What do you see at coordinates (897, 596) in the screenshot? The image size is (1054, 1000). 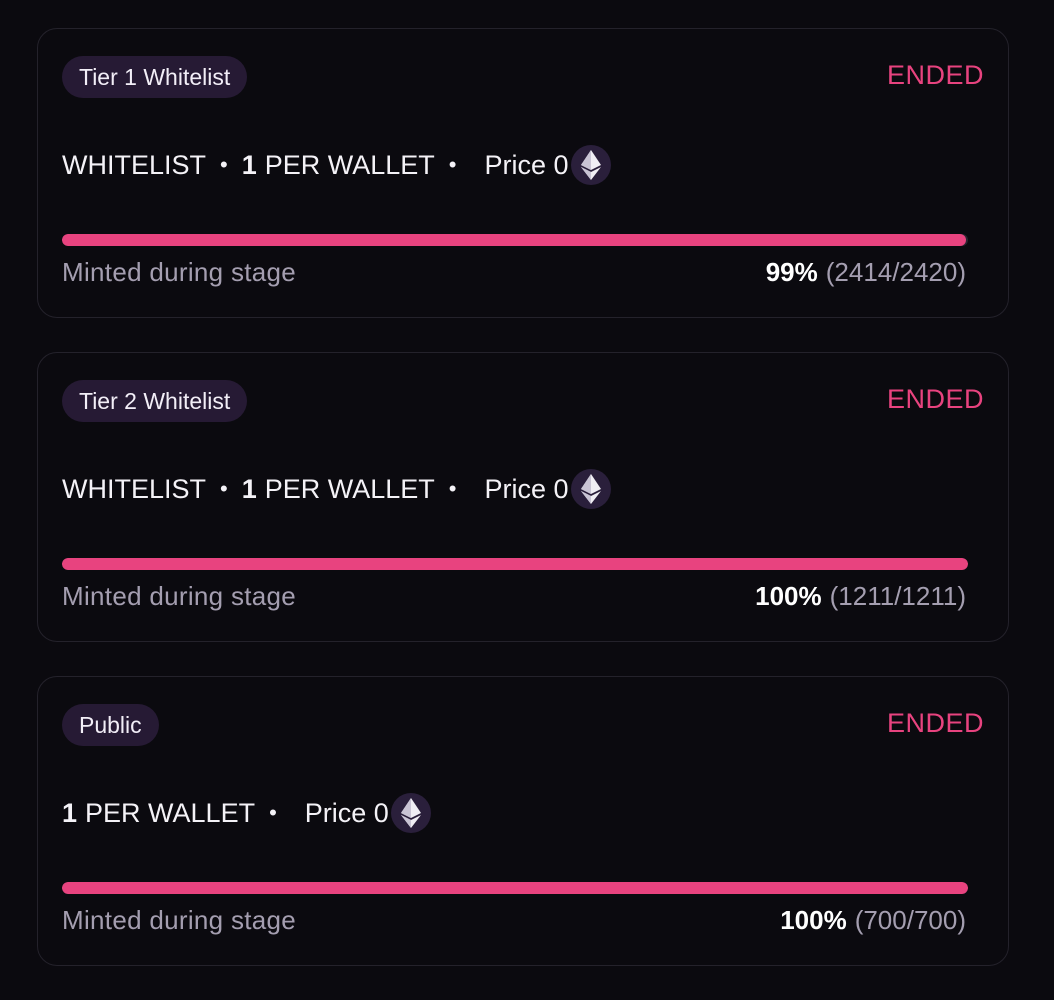 I see `minted-count: (1211/1211)` at bounding box center [897, 596].